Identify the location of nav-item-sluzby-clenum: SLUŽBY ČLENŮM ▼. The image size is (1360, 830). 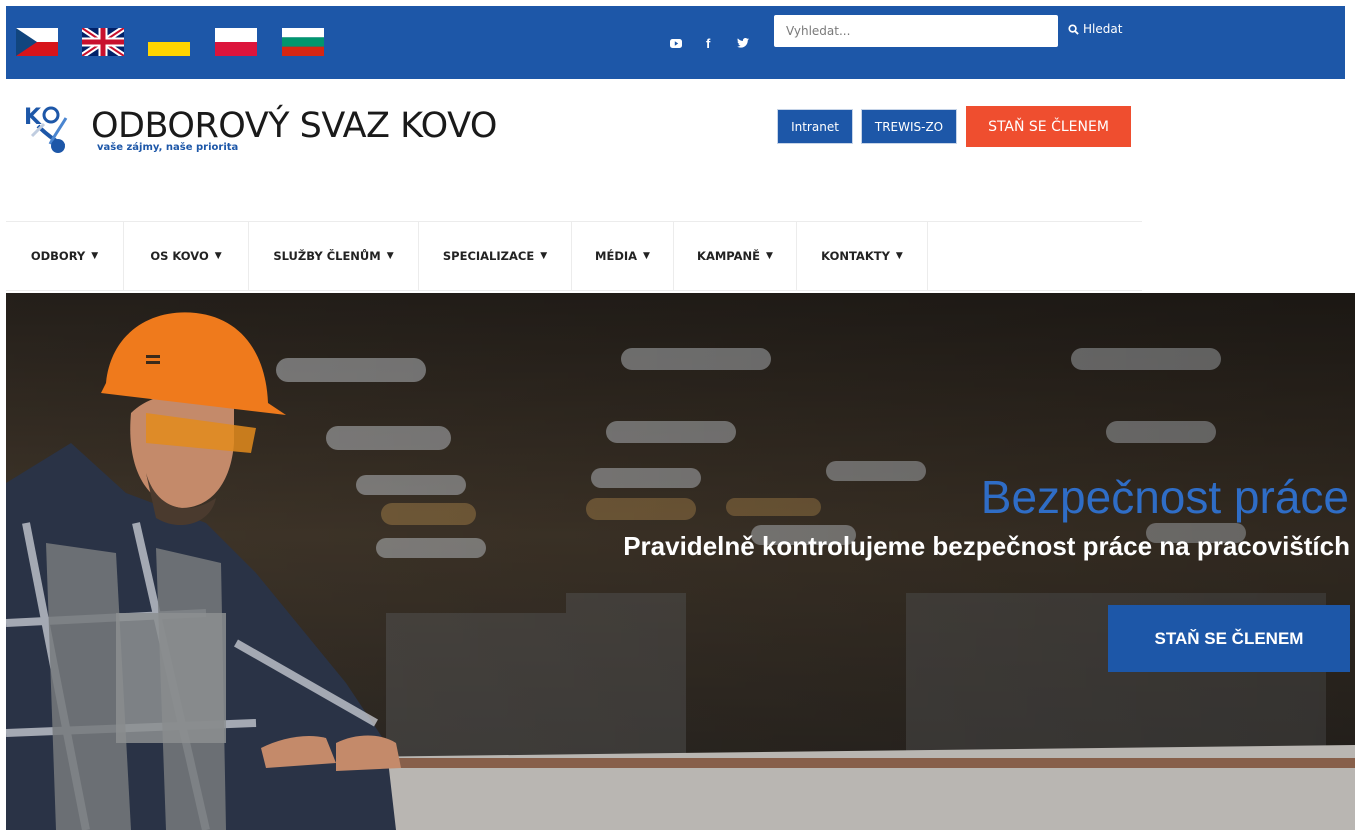
(334, 256).